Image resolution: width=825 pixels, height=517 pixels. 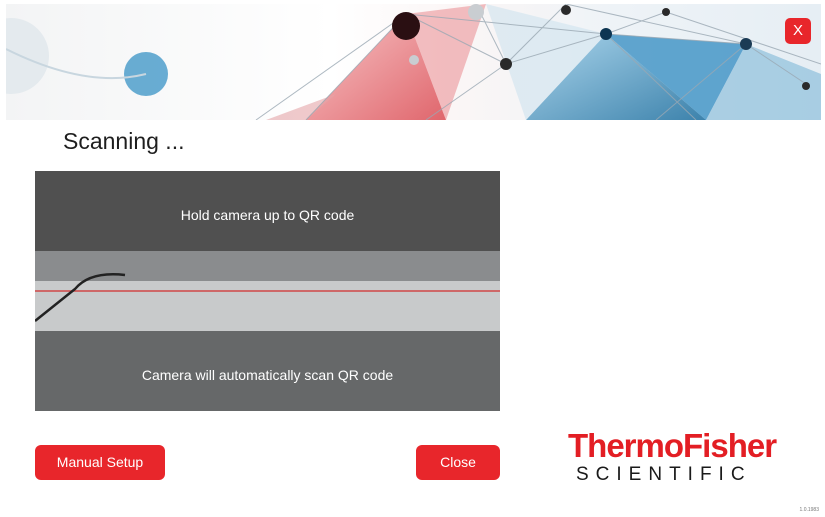 I want to click on version-label: 1.0.1983, so click(x=809, y=510).